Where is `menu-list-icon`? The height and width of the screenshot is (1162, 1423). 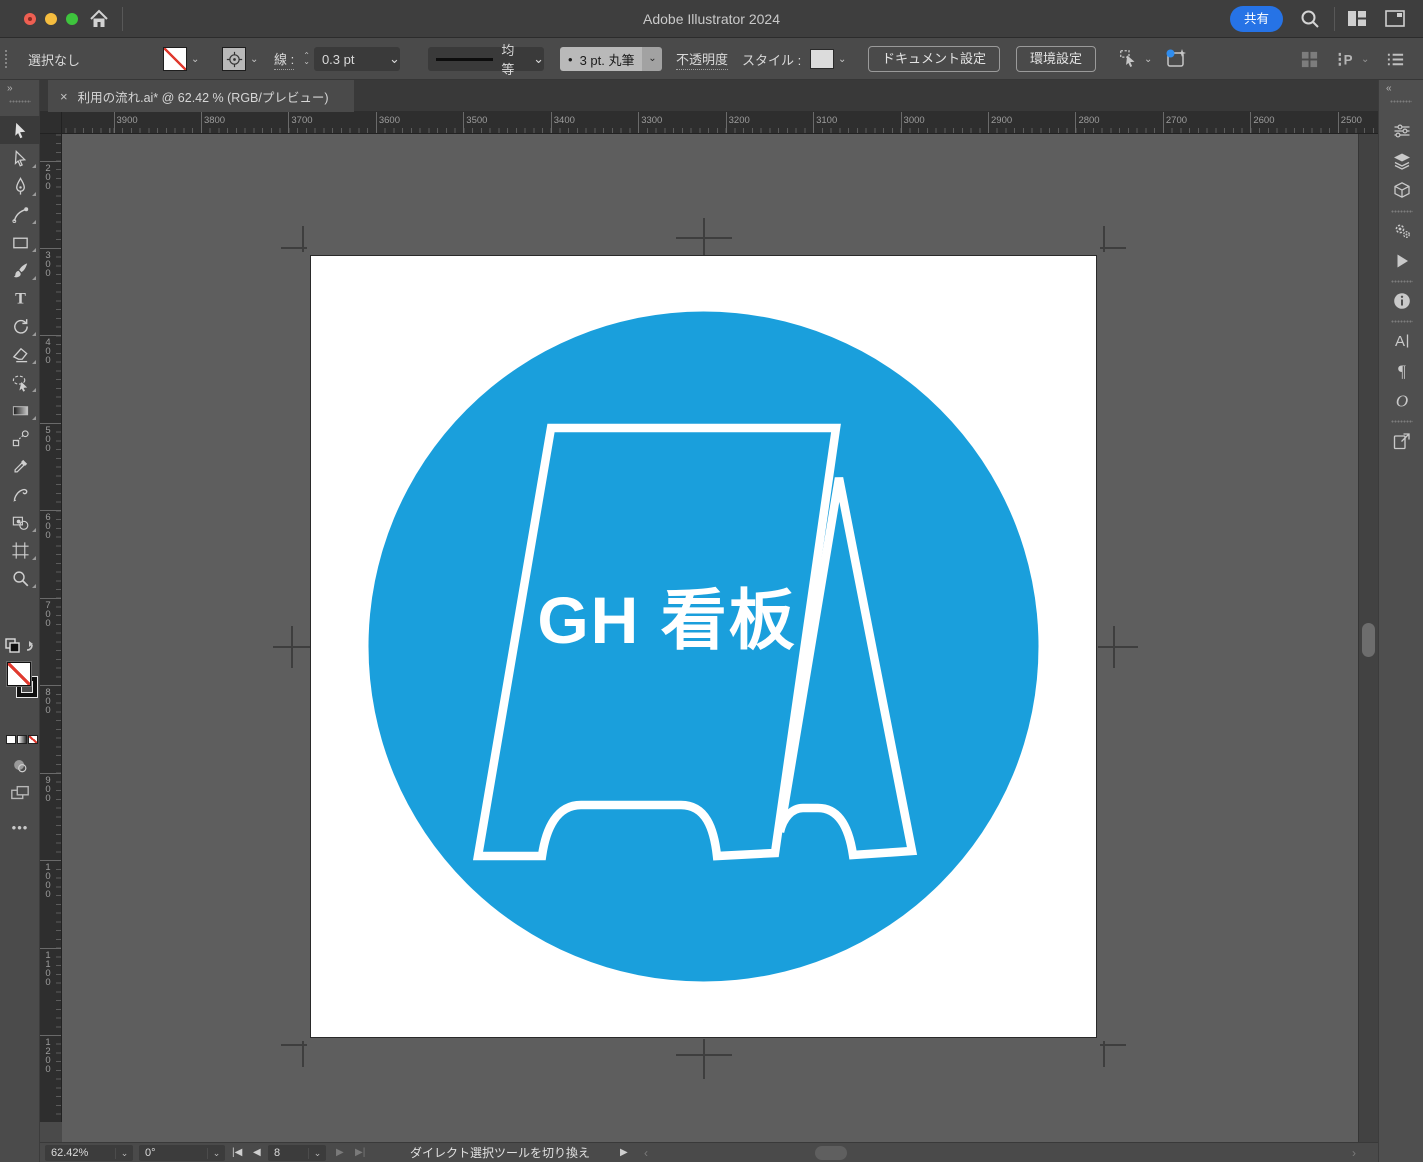
menu-list-icon is located at coordinates (1395, 59).